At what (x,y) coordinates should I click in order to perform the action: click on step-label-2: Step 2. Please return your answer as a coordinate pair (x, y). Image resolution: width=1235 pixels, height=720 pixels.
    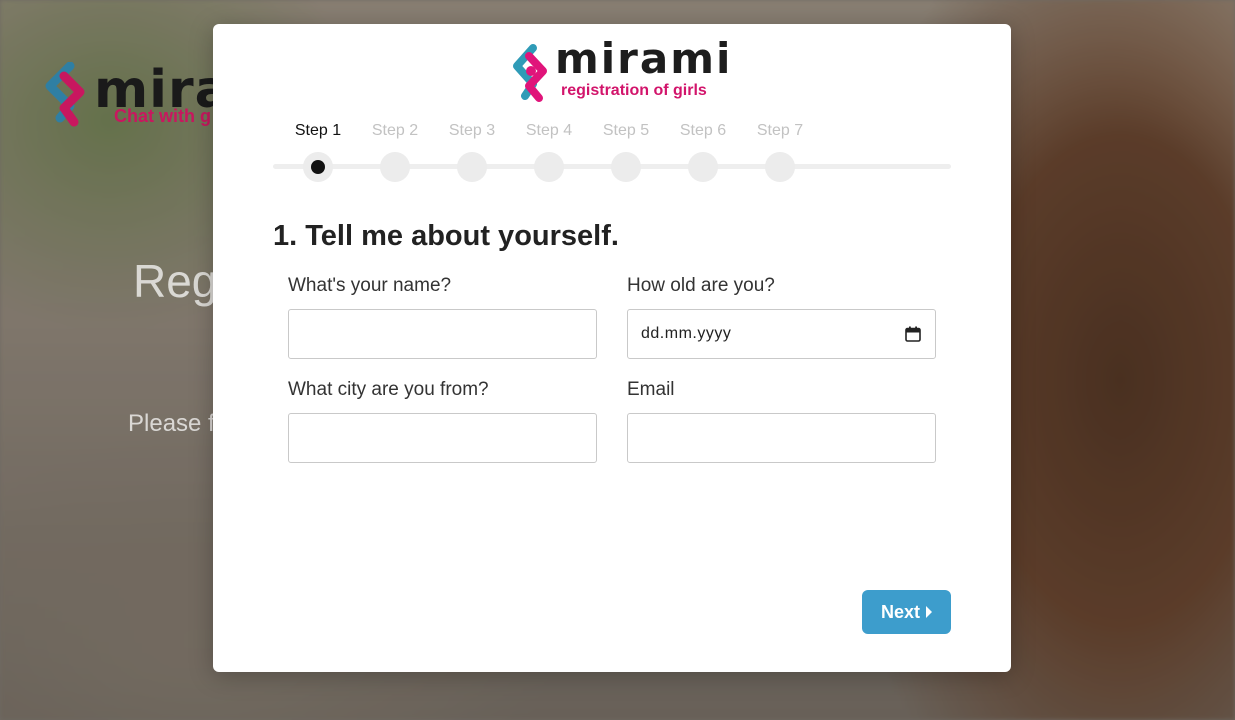
    Looking at the image, I should click on (395, 131).